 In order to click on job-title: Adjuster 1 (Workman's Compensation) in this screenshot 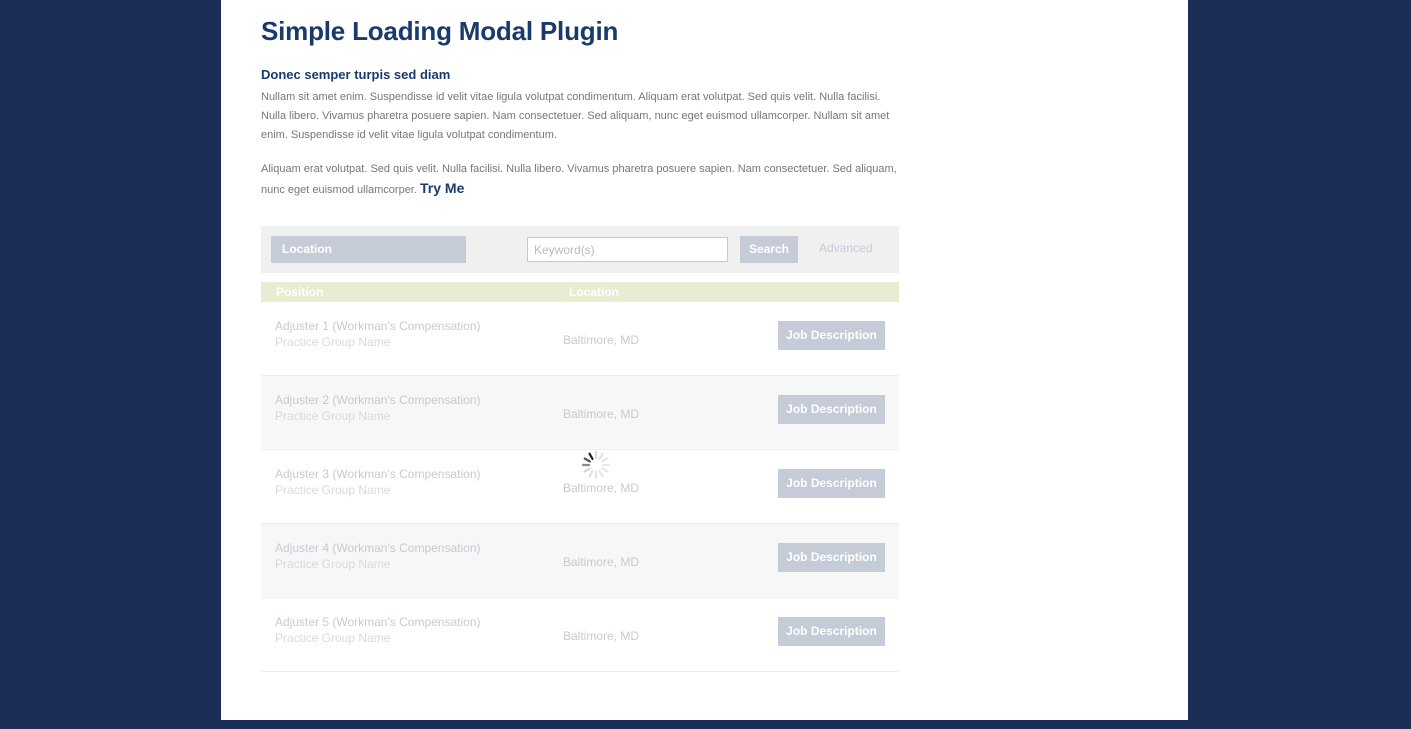, I will do `click(378, 326)`.